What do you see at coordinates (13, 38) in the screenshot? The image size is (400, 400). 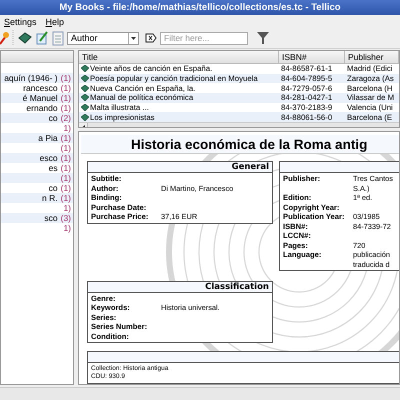 I see `toolbar-separator-icon` at bounding box center [13, 38].